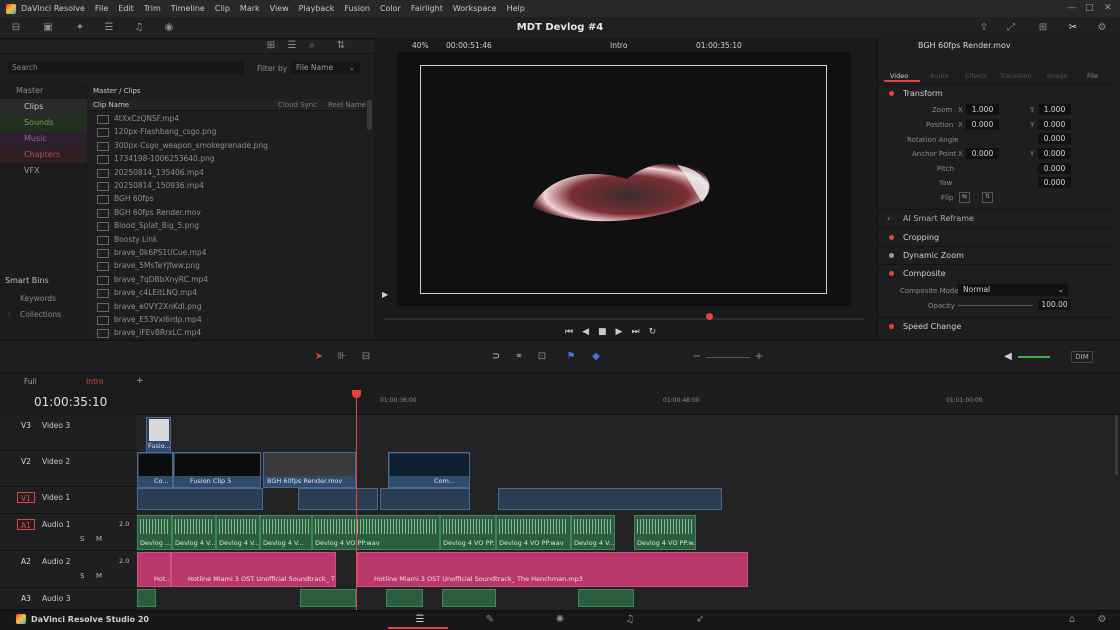  I want to click on pitch-field: 0.000, so click(1054, 168).